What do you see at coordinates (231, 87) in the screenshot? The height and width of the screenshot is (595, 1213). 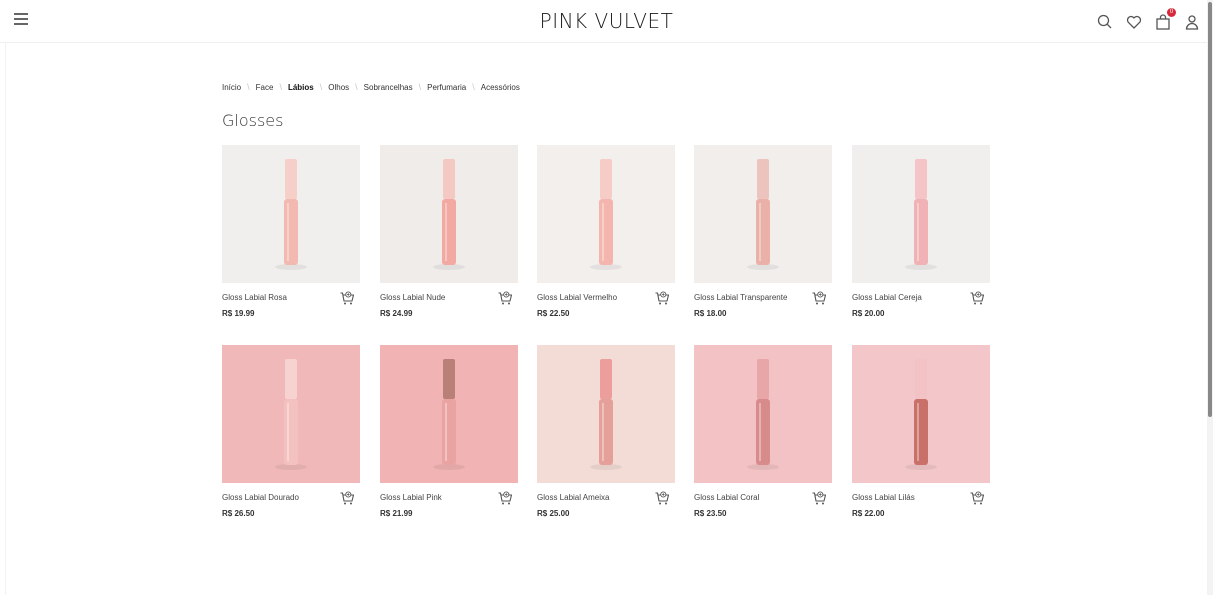 I see `crumb-inicio: Início` at bounding box center [231, 87].